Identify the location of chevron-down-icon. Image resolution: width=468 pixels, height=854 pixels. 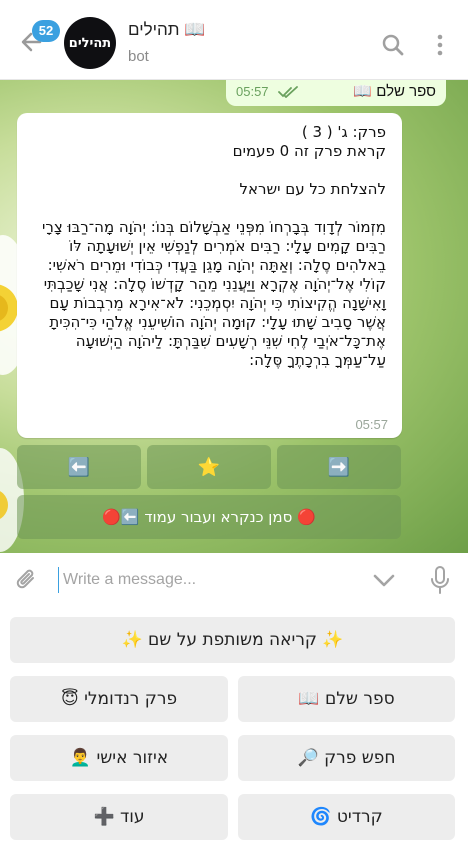
(384, 581).